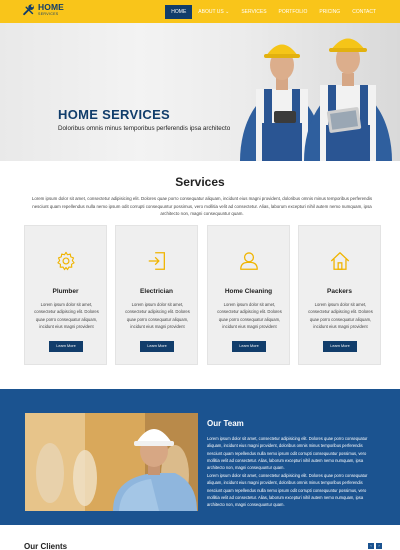 Image resolution: width=400 pixels, height=550 pixels. I want to click on service-name: Electrician, so click(156, 291).